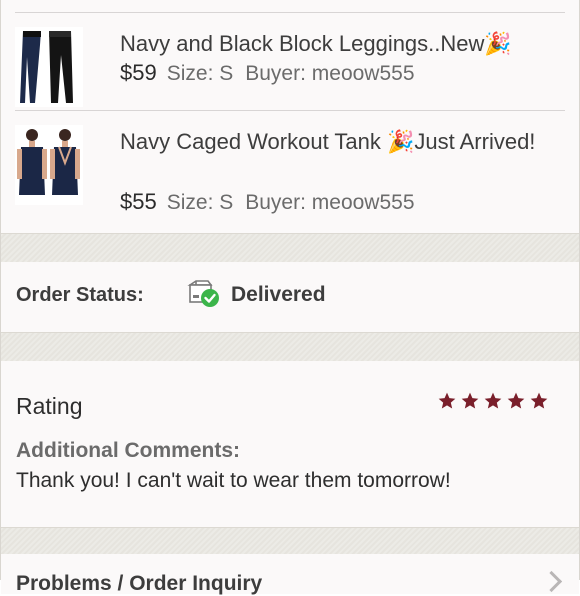 This screenshot has height=596, width=580. Describe the element at coordinates (49, 406) in the screenshot. I see `rating-label: Rating` at that location.